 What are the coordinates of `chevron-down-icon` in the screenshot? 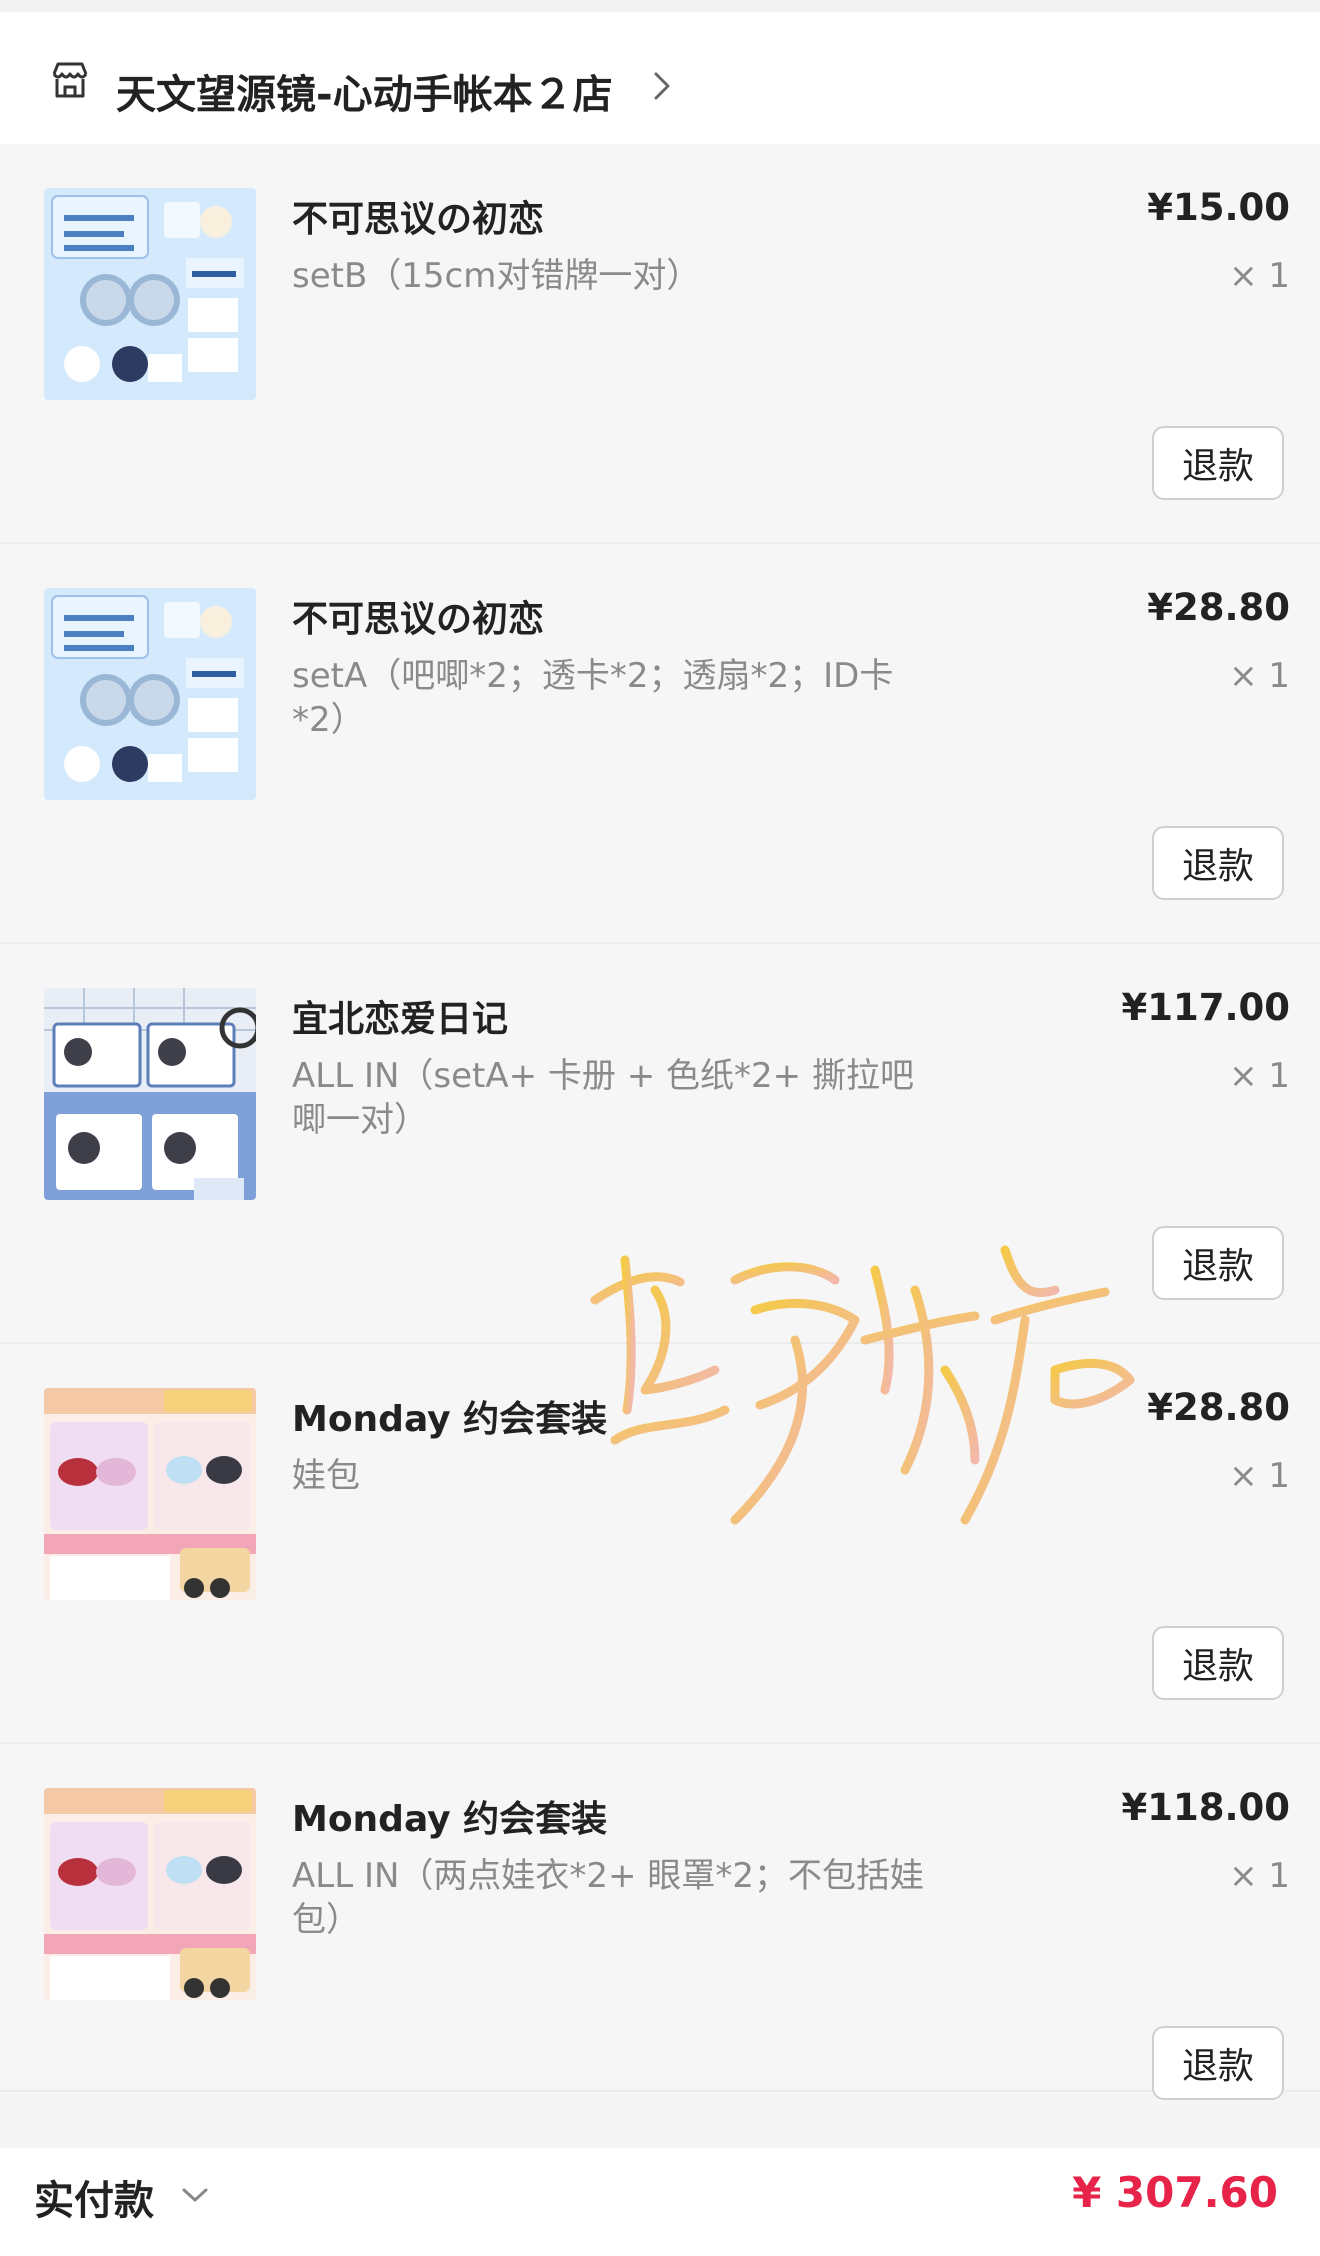 It's located at (195, 2195).